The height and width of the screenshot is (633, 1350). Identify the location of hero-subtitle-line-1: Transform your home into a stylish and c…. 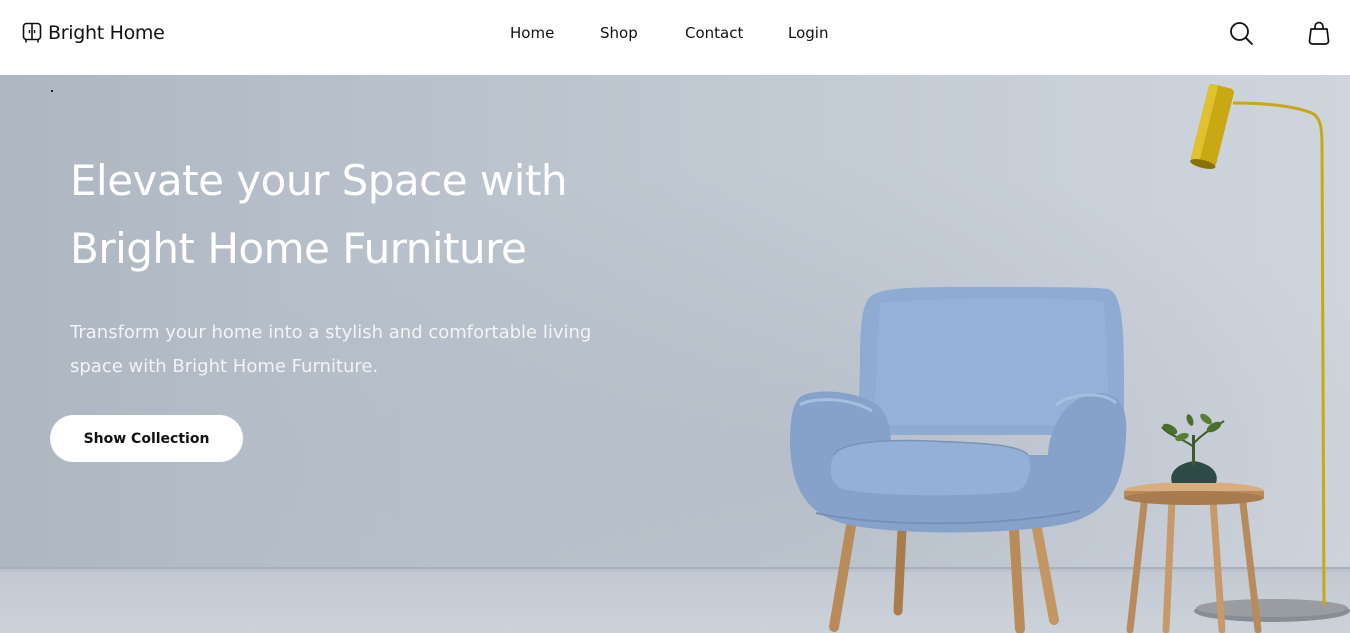
(331, 332).